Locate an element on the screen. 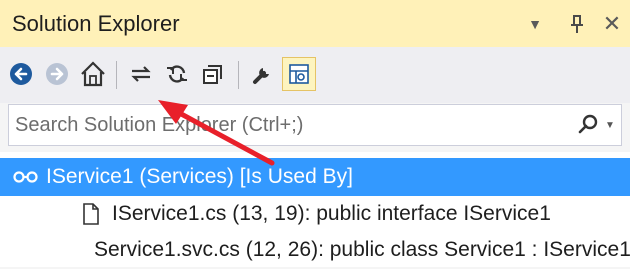 This screenshot has height=269, width=630. sync-with-active-document-button is located at coordinates (141, 74).